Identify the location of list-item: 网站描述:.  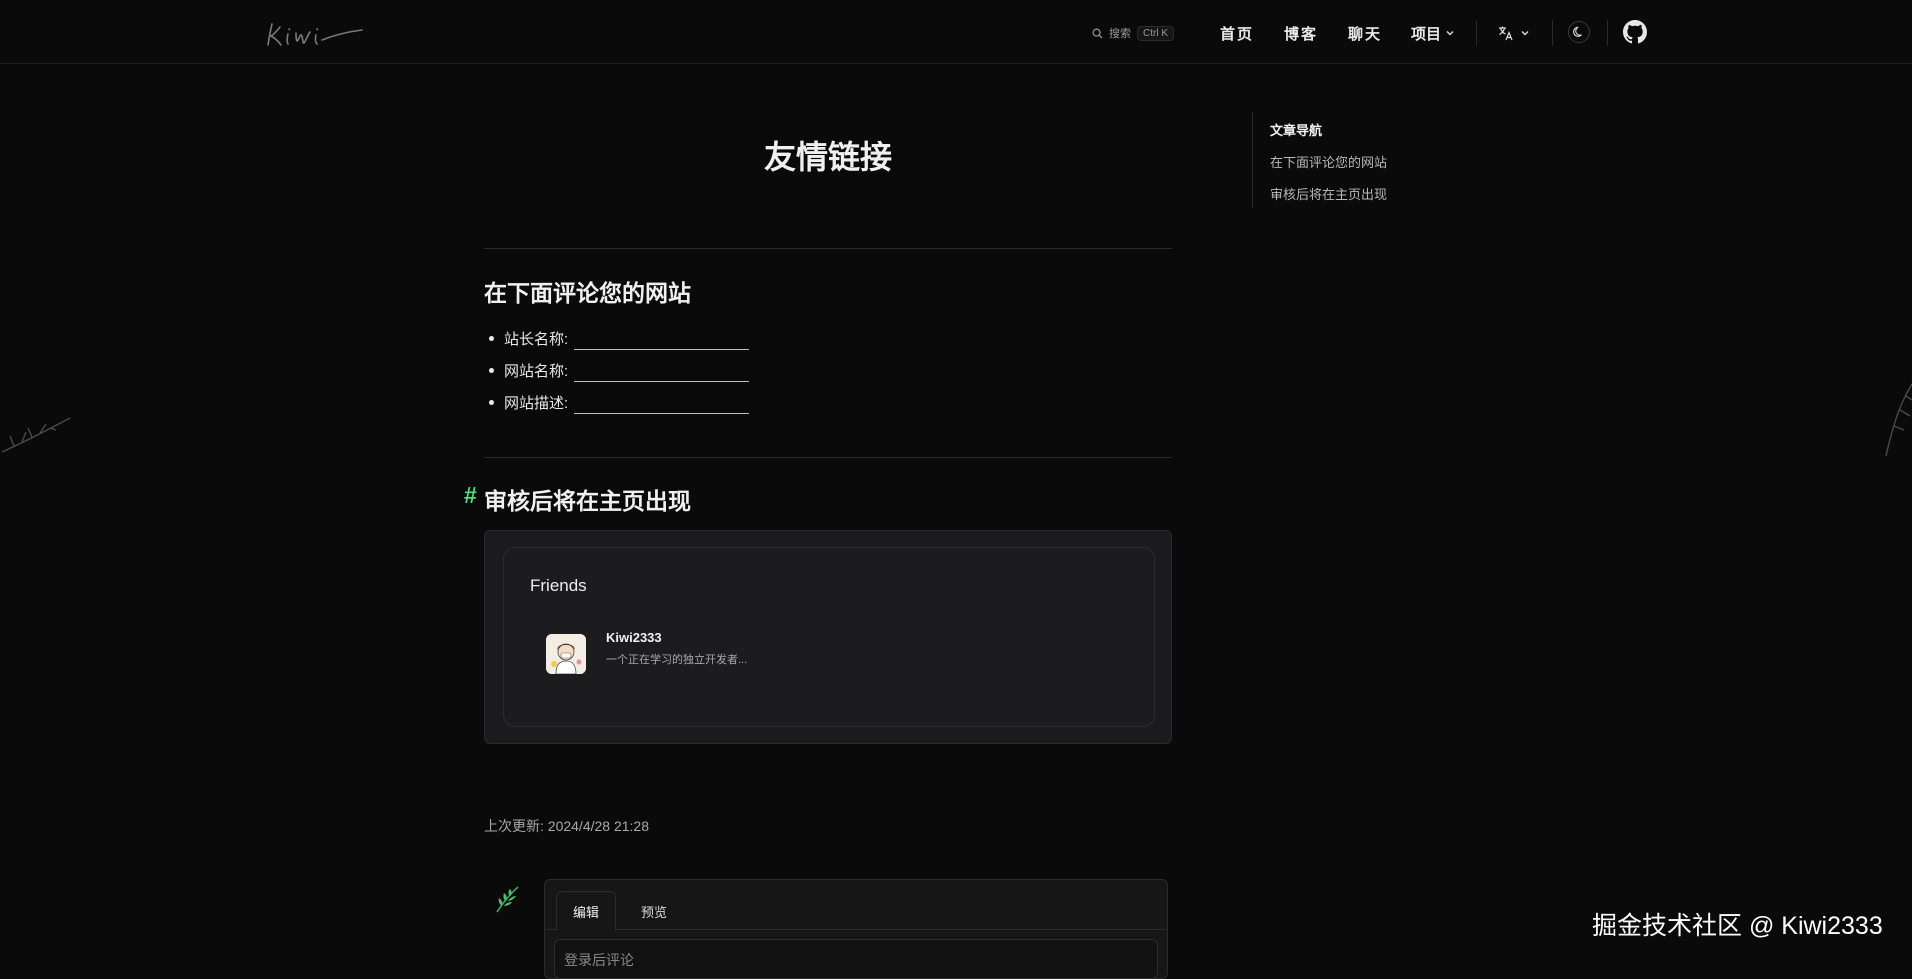
(619, 402).